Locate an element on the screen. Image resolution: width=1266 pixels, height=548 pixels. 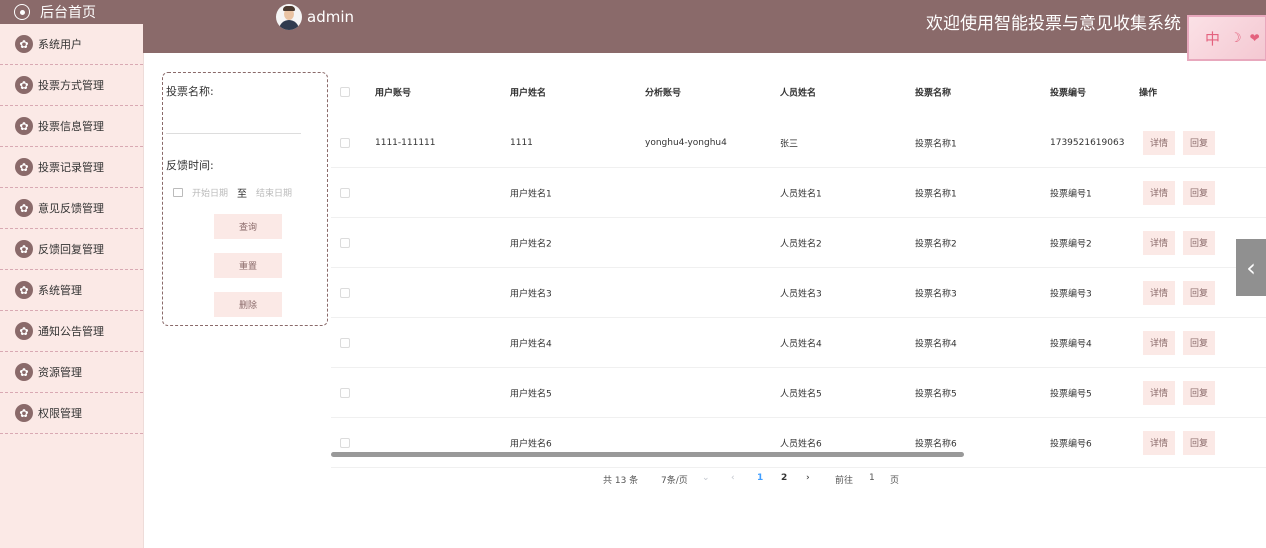
sidebar-item-feedback: ✿ 意见反馈管理 is located at coordinates (71, 208).